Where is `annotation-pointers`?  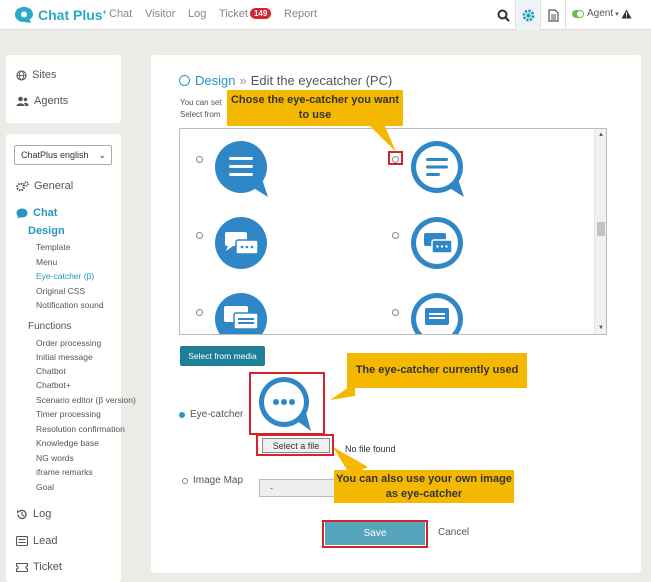 annotation-pointers is located at coordinates (363, 299).